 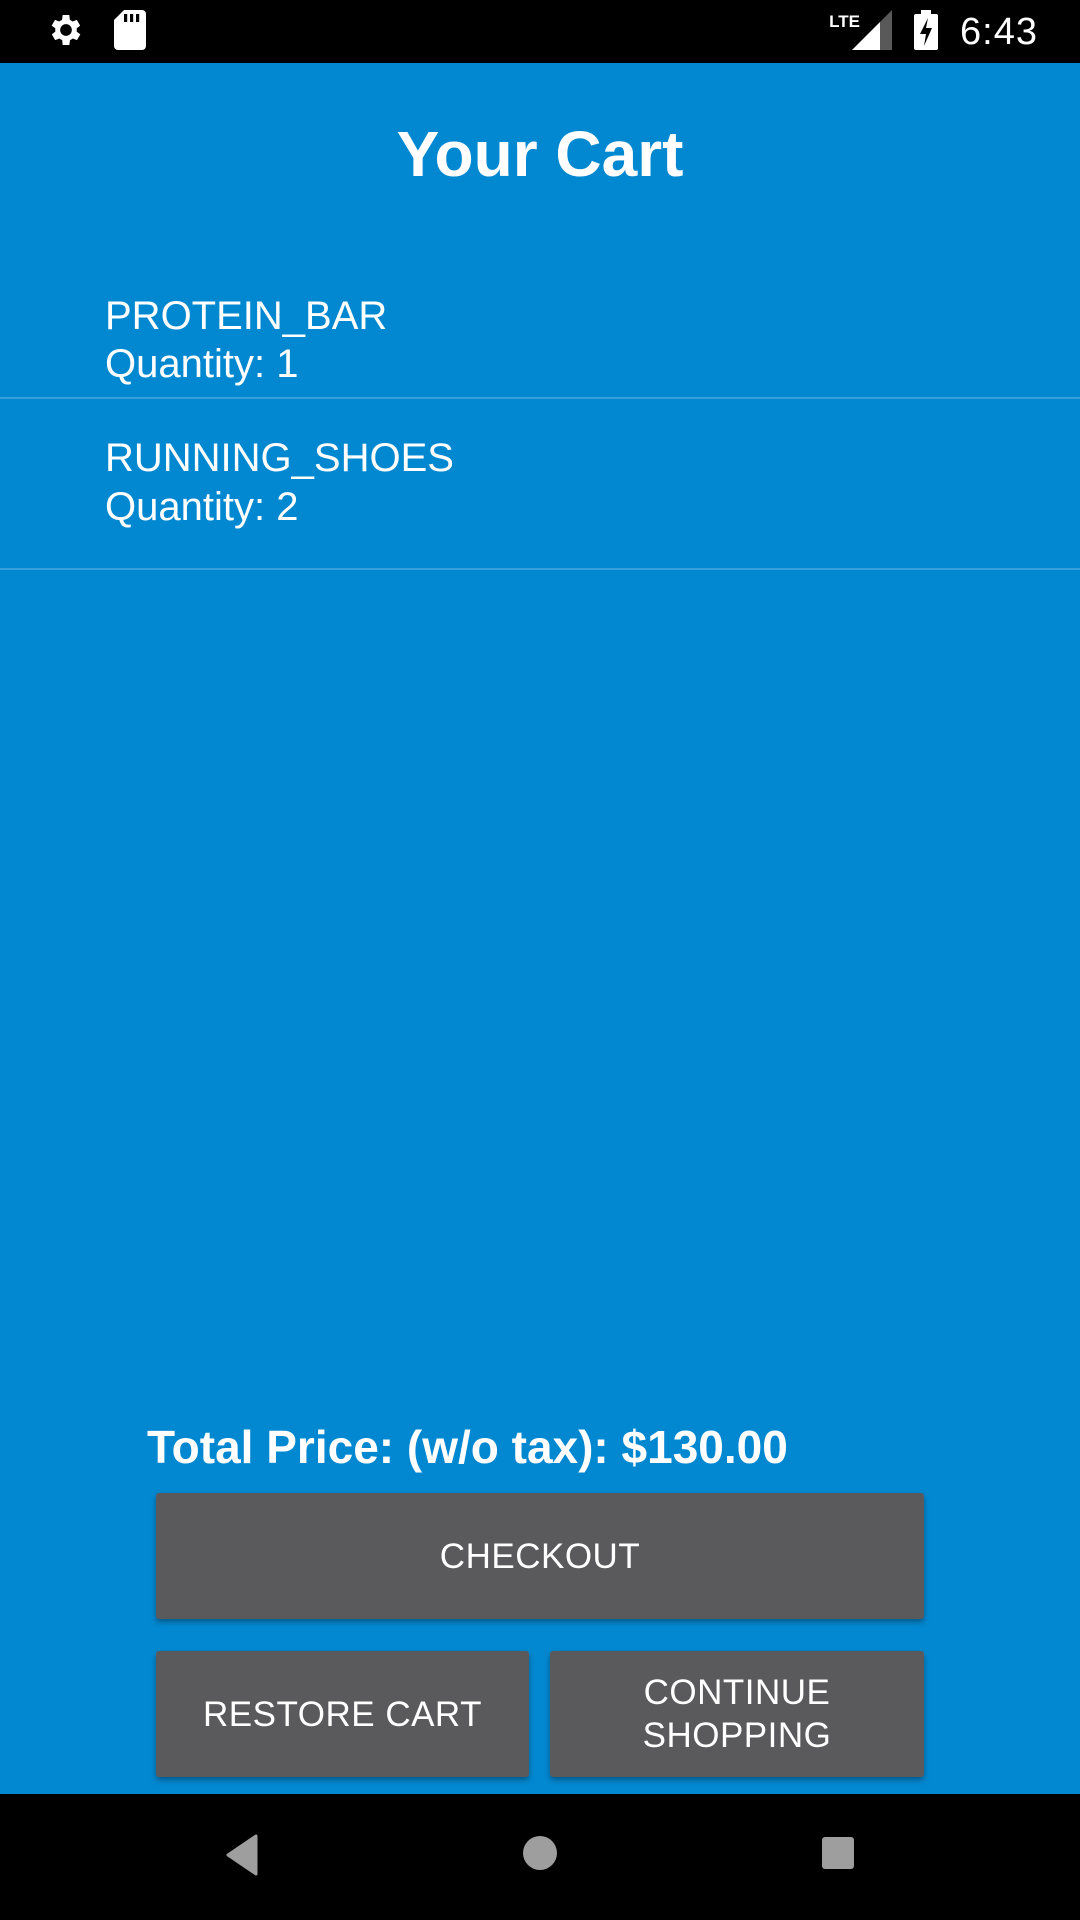 I want to click on navigation-bar, so click(x=540, y=1857).